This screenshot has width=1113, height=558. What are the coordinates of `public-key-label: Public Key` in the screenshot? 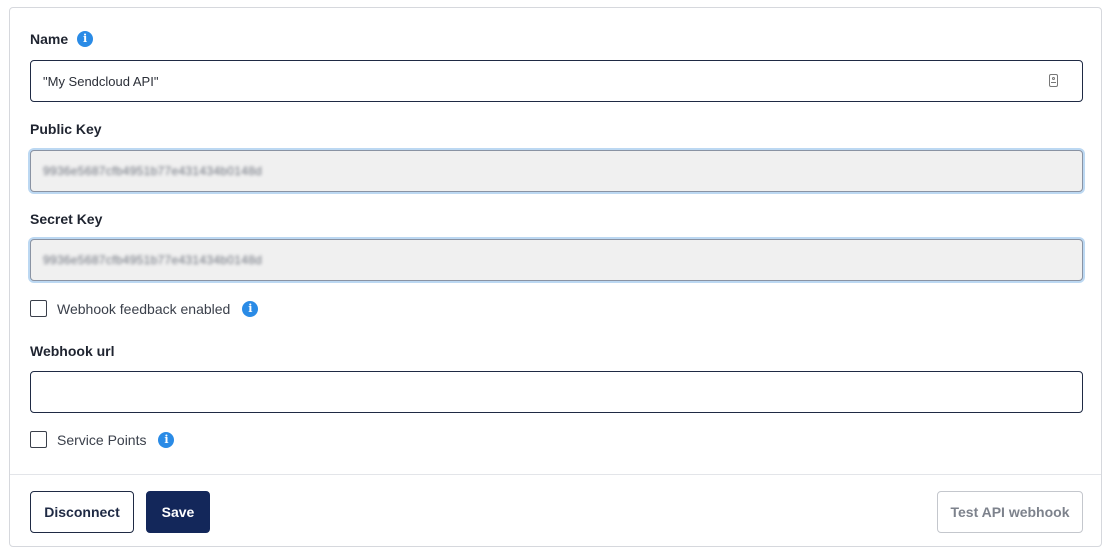 It's located at (66, 129).